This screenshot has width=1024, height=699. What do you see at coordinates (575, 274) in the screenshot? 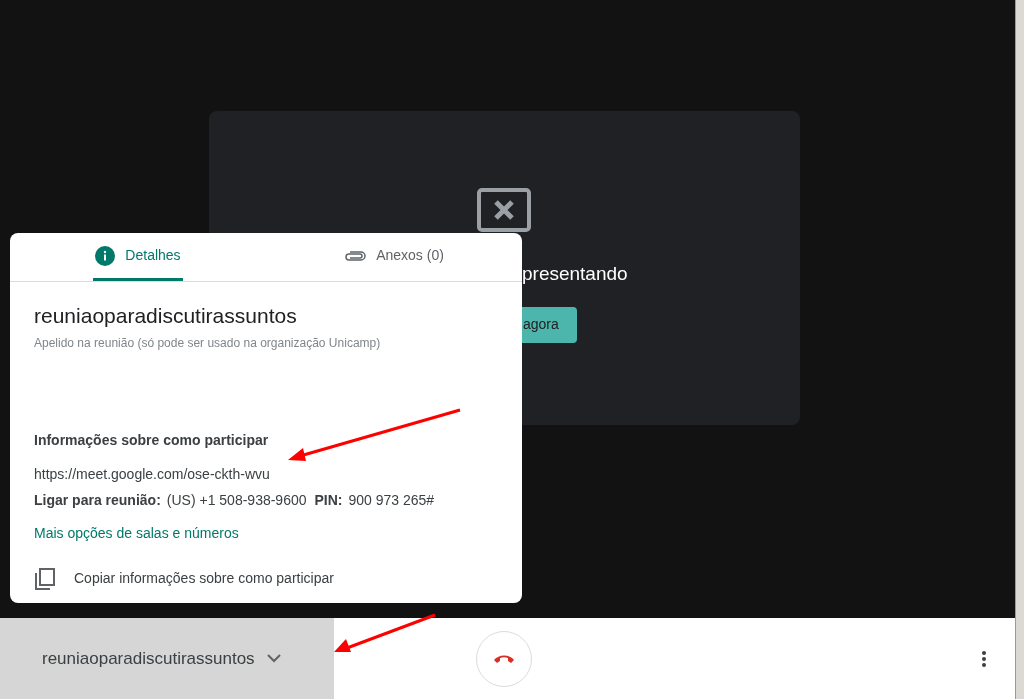
I see `presenting-message: presentando` at bounding box center [575, 274].